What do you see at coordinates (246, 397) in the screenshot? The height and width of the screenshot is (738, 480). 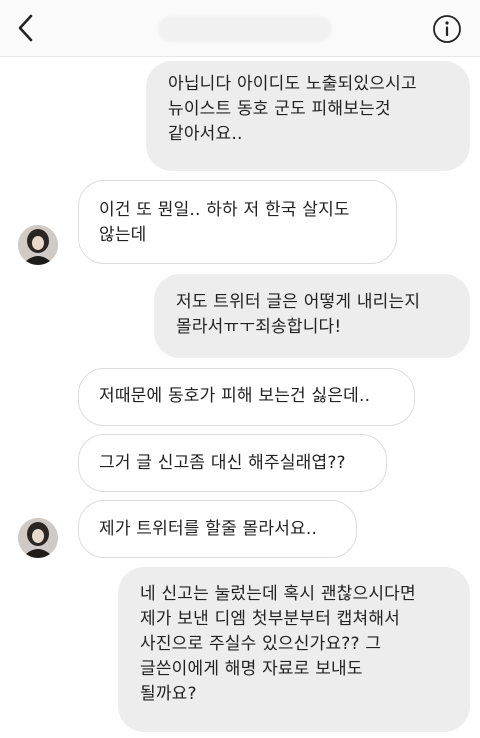 I see `message-bubble-received: 저때문에 동호가 피해 보는건 싫은데..` at bounding box center [246, 397].